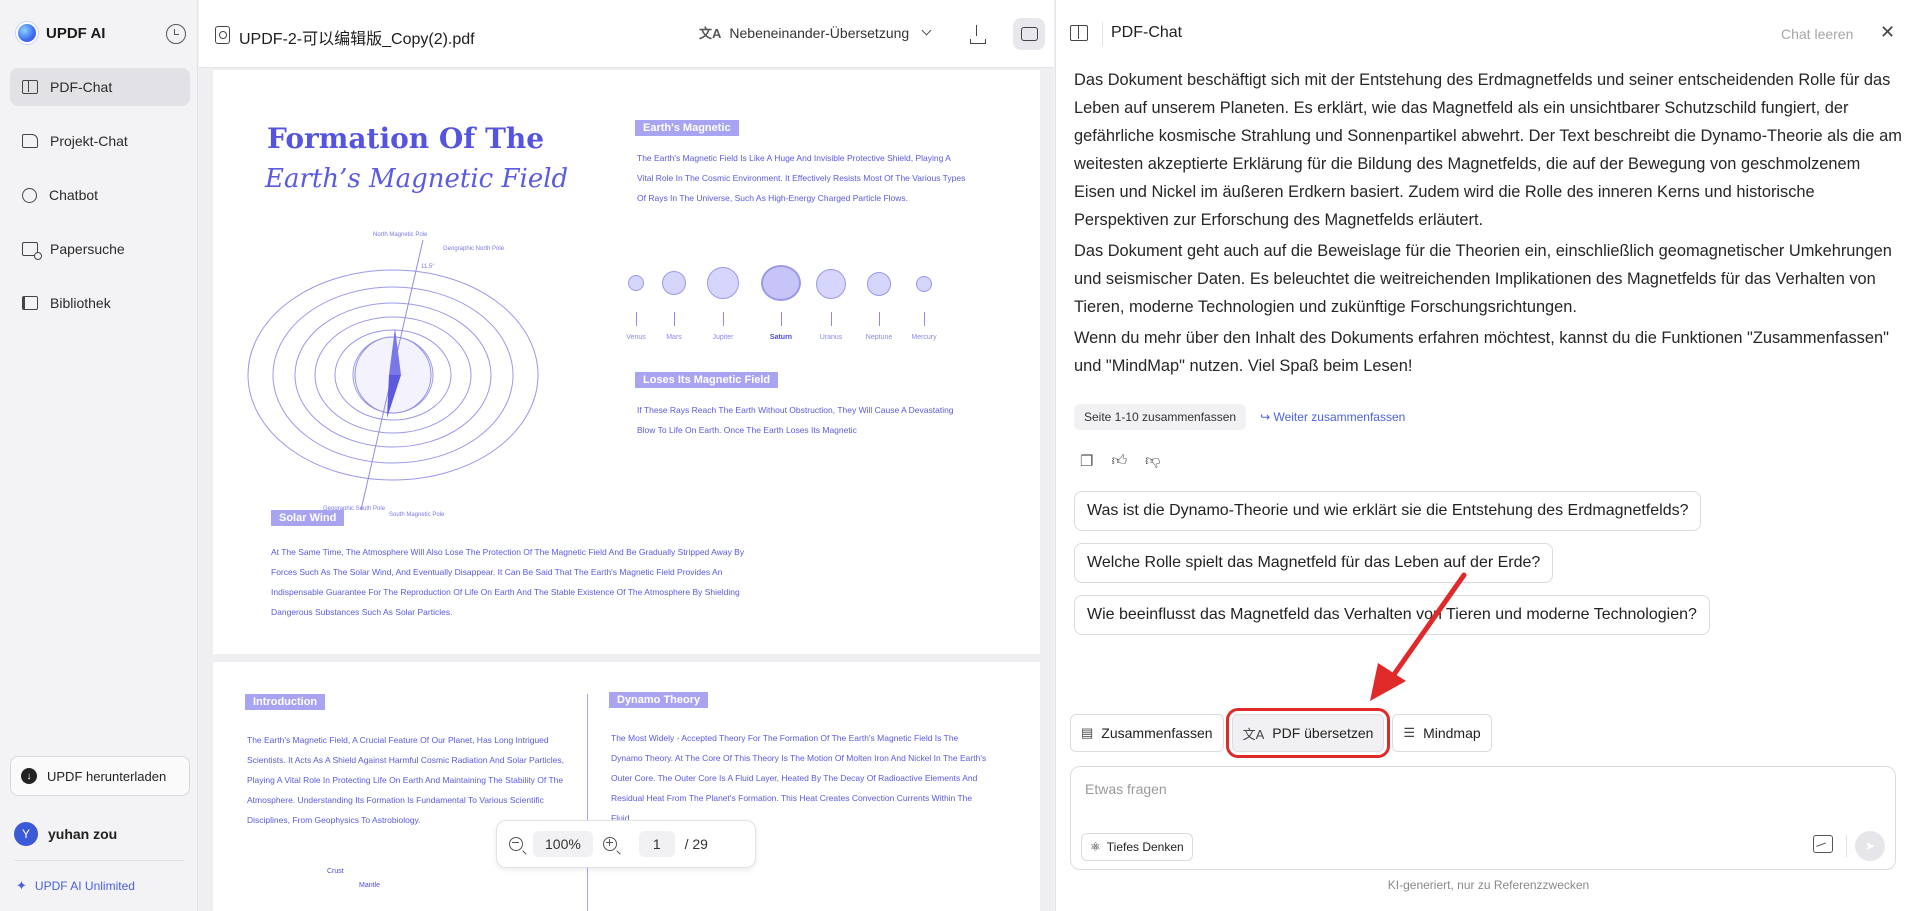  I want to click on sidebar-item-library: Bibliothek, so click(100, 303).